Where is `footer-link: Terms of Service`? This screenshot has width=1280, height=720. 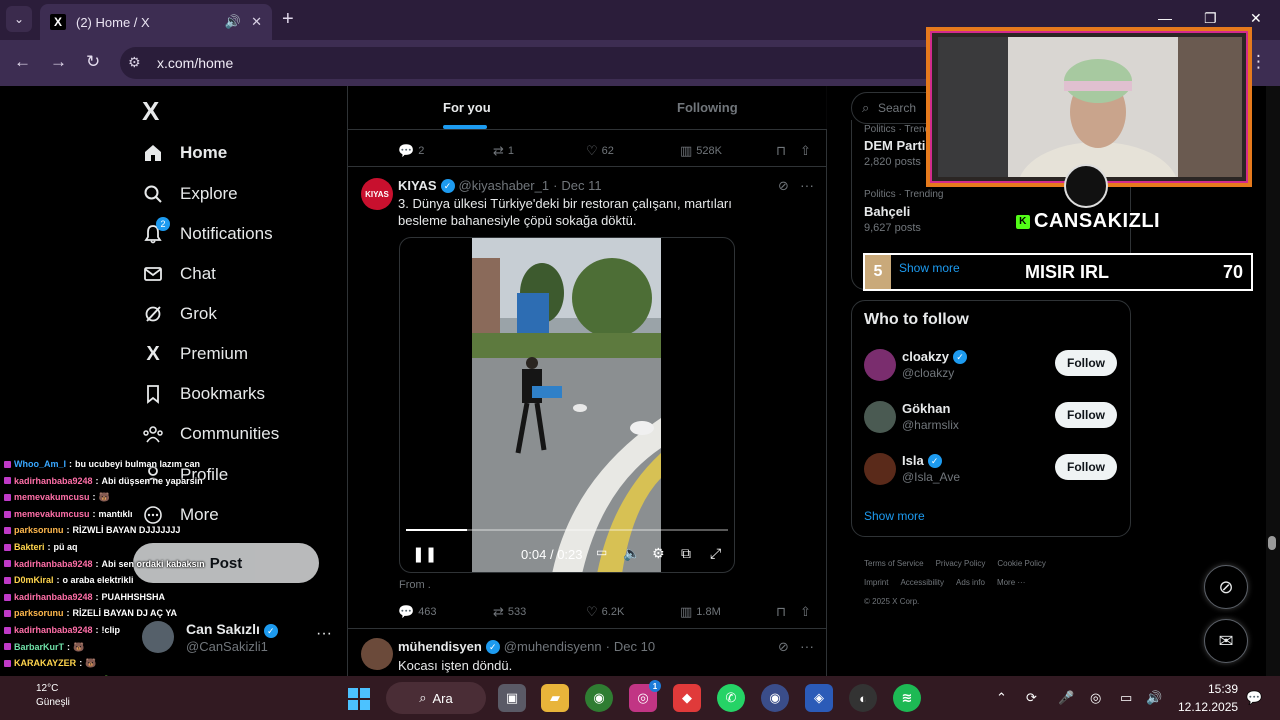 footer-link: Terms of Service is located at coordinates (894, 563).